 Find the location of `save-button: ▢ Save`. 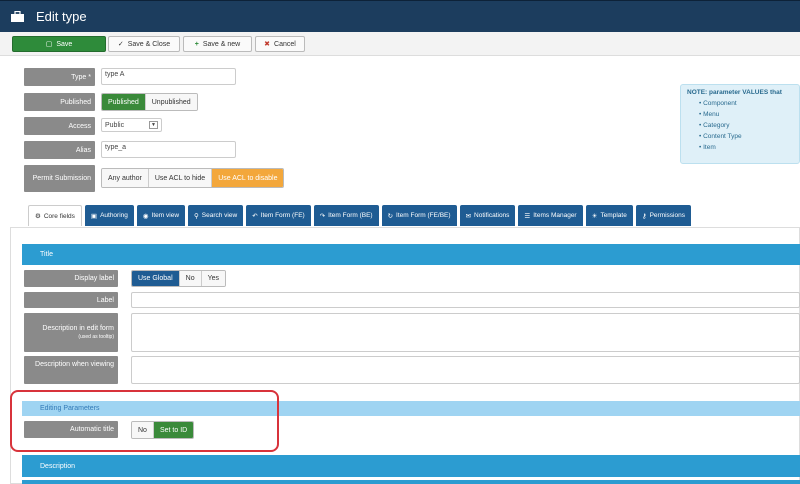

save-button: ▢ Save is located at coordinates (59, 44).